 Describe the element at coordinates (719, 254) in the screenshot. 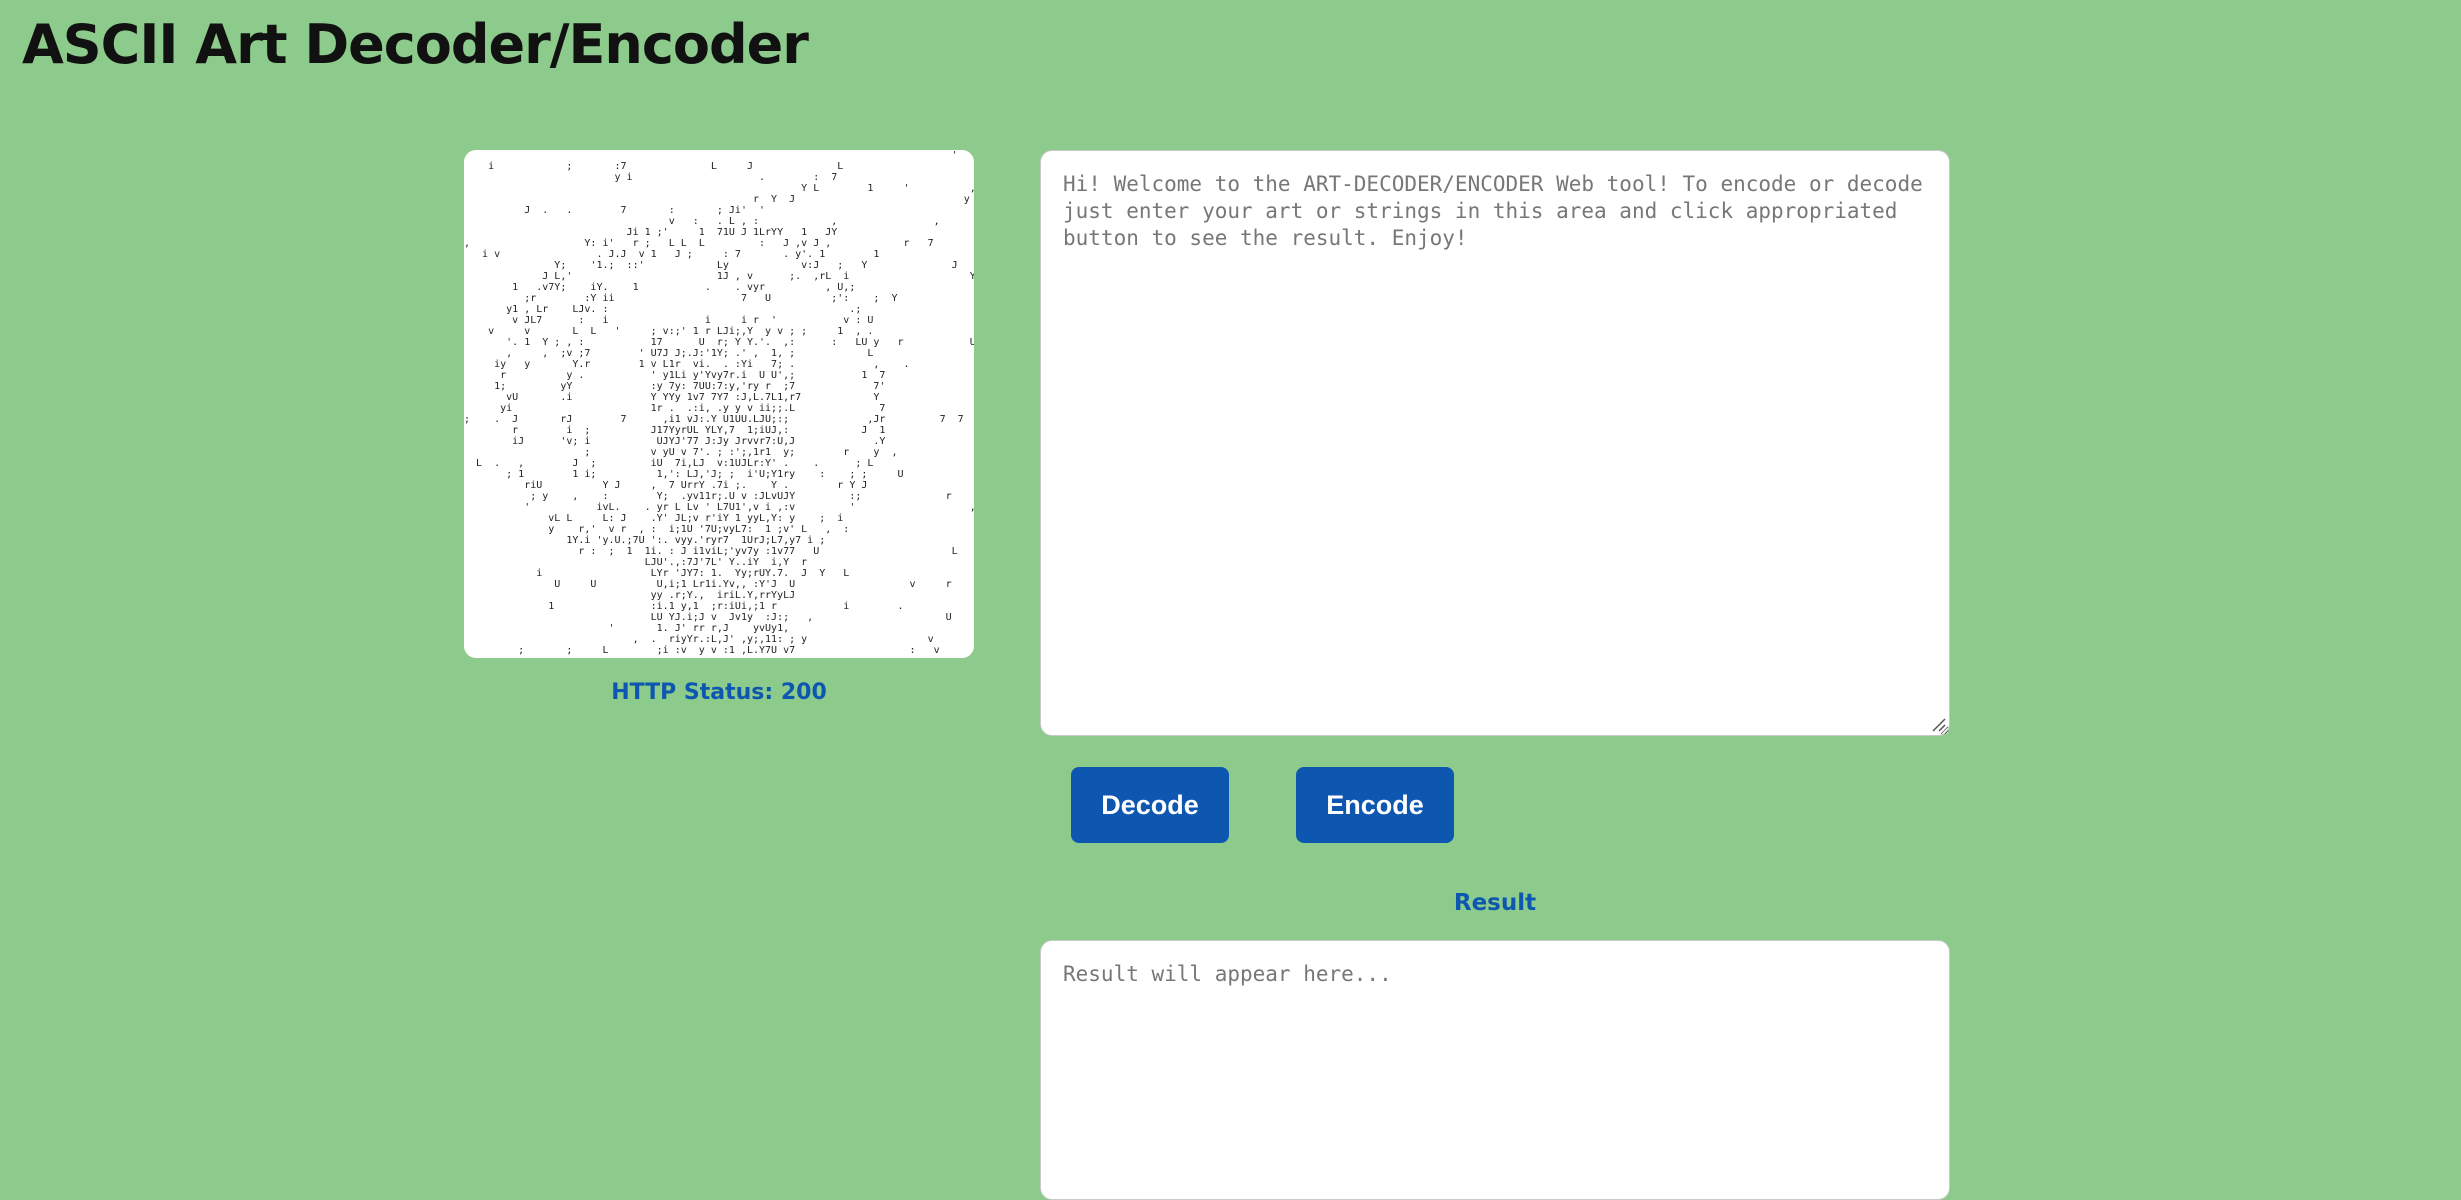

I see `ascii-art-line: i v . J.J v 1 J ; : 7 . y'. 1 1` at that location.